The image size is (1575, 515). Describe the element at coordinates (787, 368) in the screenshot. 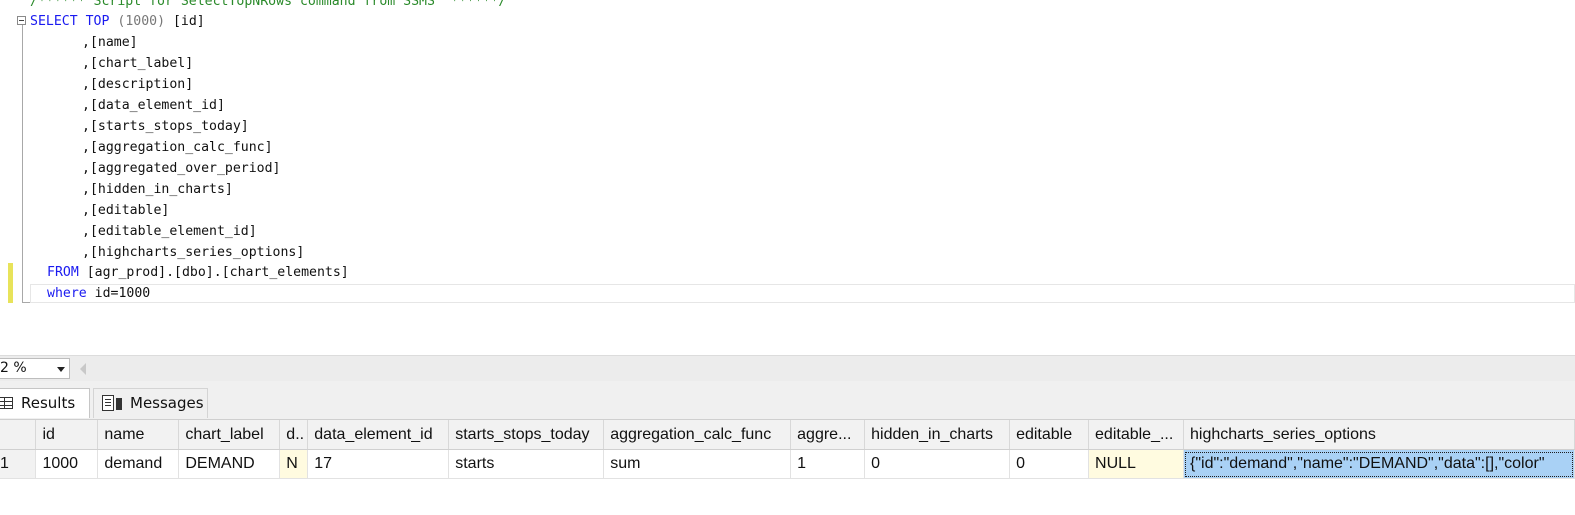

I see `editor-status-strip: 2 %` at that location.